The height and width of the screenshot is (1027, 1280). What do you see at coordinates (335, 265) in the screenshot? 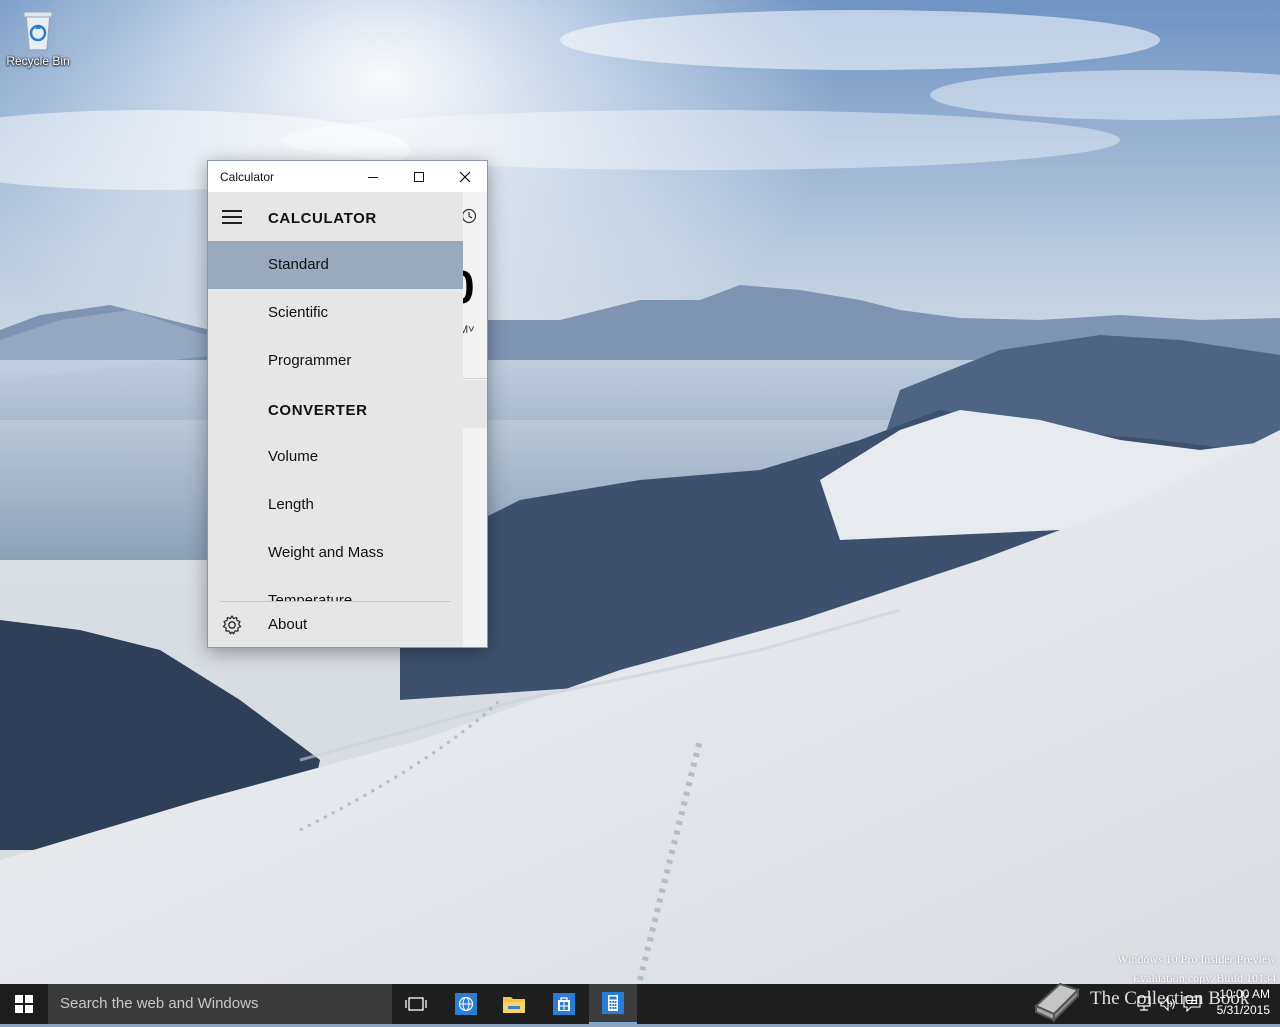
I see `nav-item-standard: Standard` at bounding box center [335, 265].